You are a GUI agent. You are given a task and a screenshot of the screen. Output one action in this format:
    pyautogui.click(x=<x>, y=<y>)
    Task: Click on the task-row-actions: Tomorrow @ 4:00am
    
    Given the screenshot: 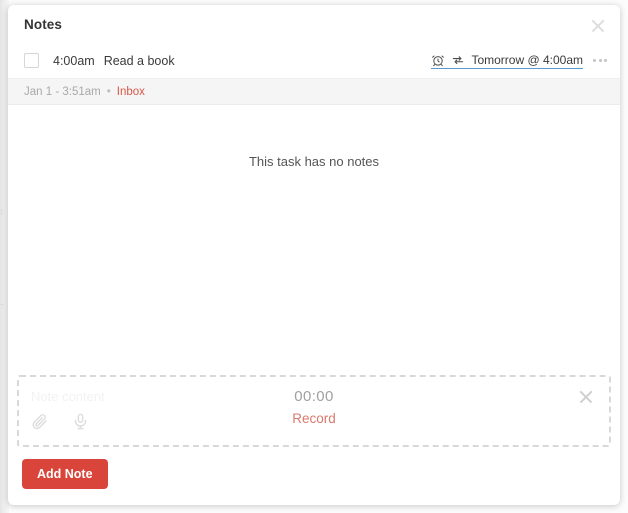 What is the action you would take?
    pyautogui.click(x=520, y=61)
    